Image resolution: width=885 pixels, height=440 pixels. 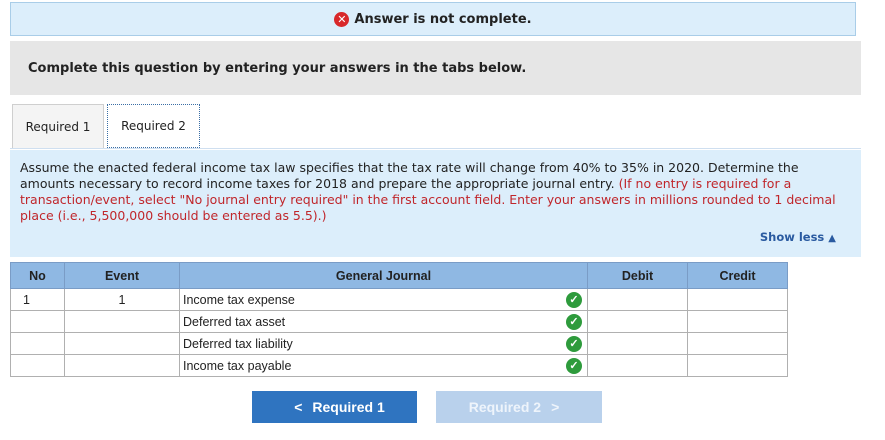 What do you see at coordinates (239, 299) in the screenshot?
I see `account-name: Income tax expense` at bounding box center [239, 299].